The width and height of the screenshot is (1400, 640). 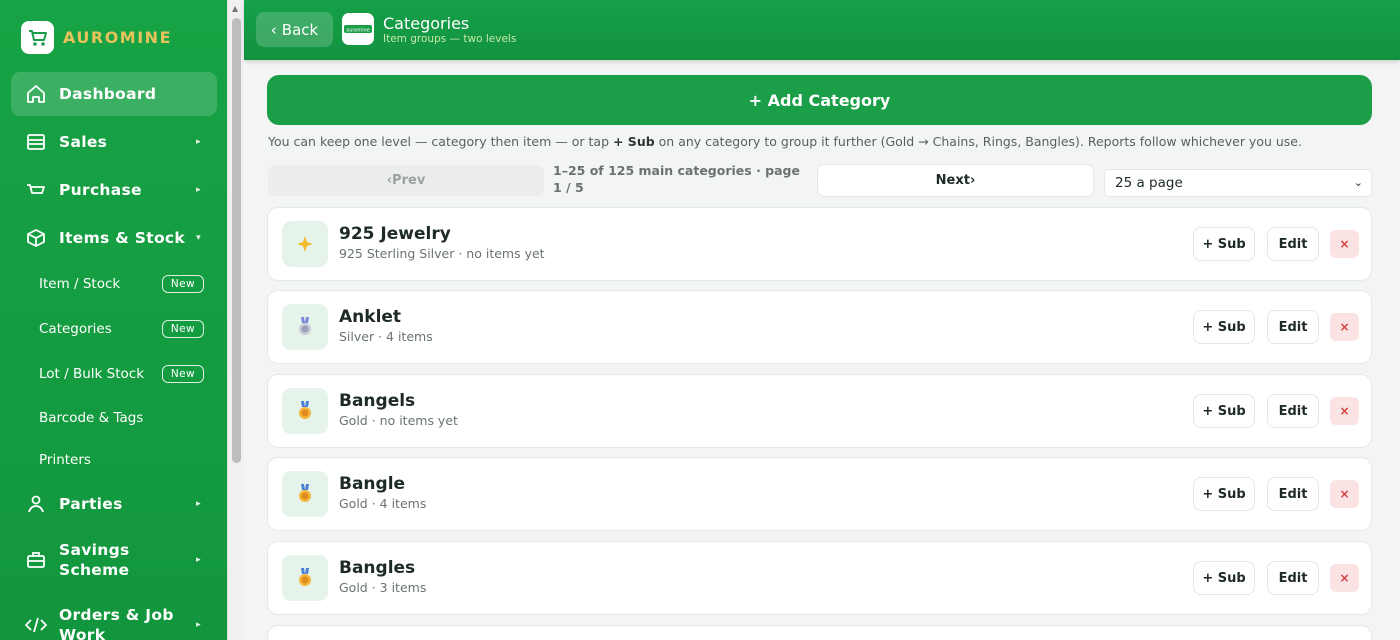 I want to click on briefcase-icon, so click(x=36, y=560).